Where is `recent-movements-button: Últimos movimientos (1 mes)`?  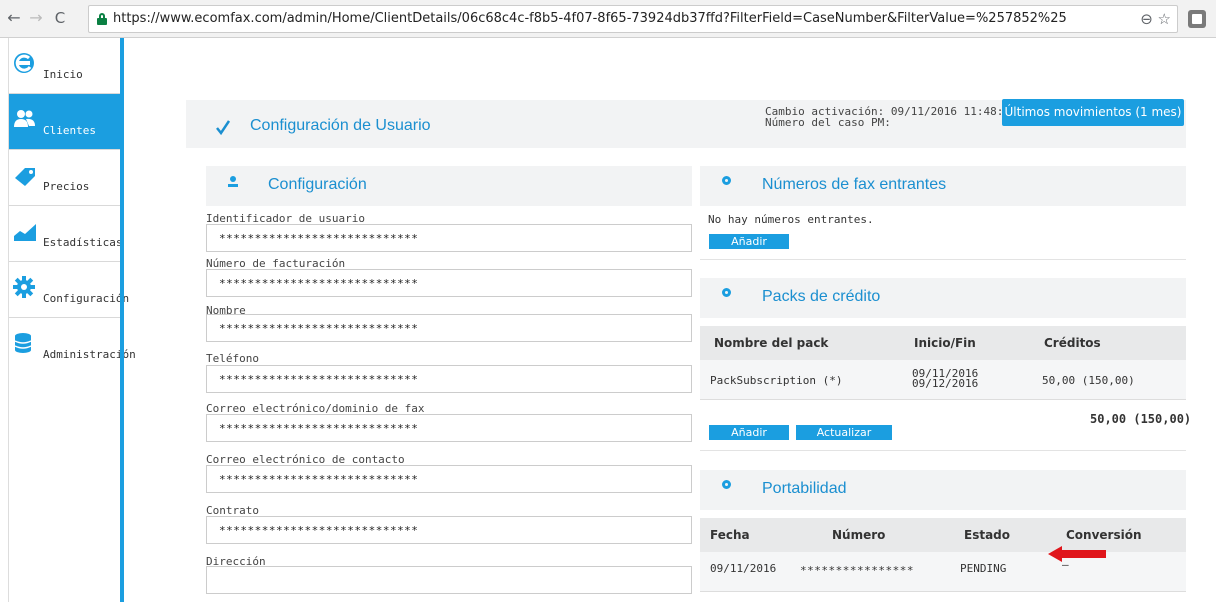 recent-movements-button: Últimos movimientos (1 mes) is located at coordinates (1093, 112).